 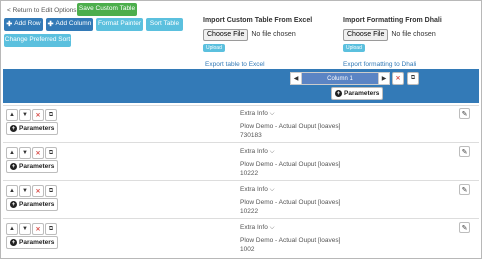 I want to click on cell-content: Plow Demo - Actual Ouput [loaves] 1002, so click(x=290, y=246).